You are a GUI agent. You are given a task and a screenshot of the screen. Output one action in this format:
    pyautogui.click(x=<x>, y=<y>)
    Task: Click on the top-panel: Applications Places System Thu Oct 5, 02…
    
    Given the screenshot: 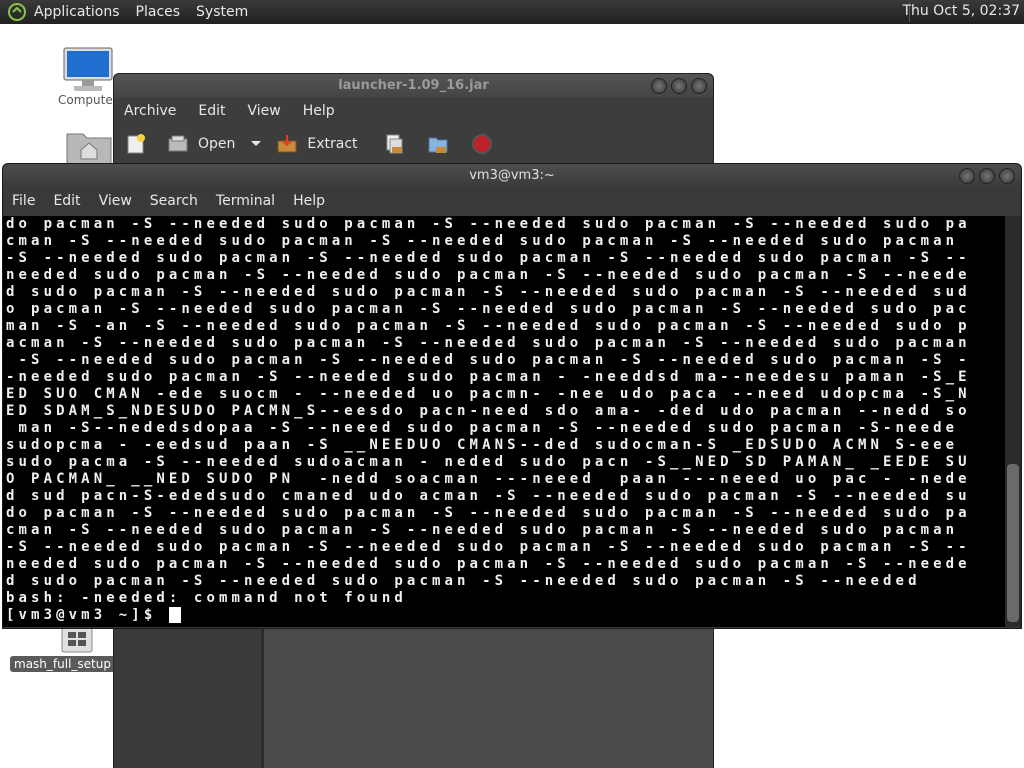 What is the action you would take?
    pyautogui.click(x=512, y=12)
    